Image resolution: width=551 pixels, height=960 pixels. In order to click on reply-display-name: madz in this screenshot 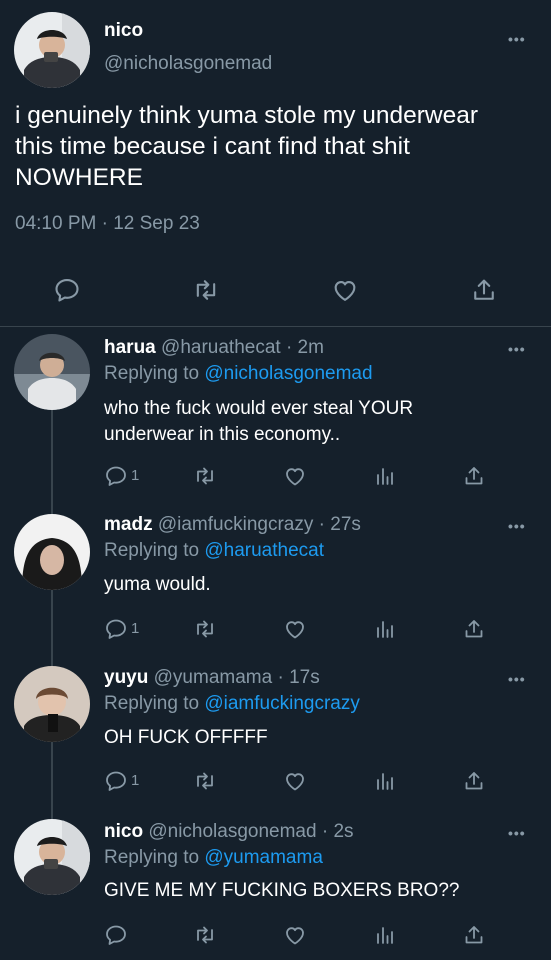, I will do `click(128, 524)`.